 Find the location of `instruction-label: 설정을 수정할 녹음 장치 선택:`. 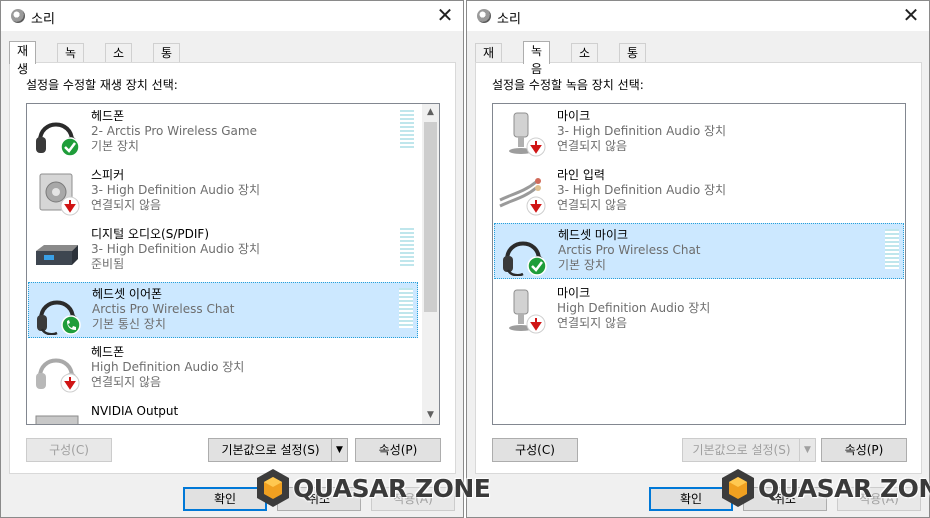

instruction-label: 설정을 수정할 녹음 장치 선택: is located at coordinates (568, 85).